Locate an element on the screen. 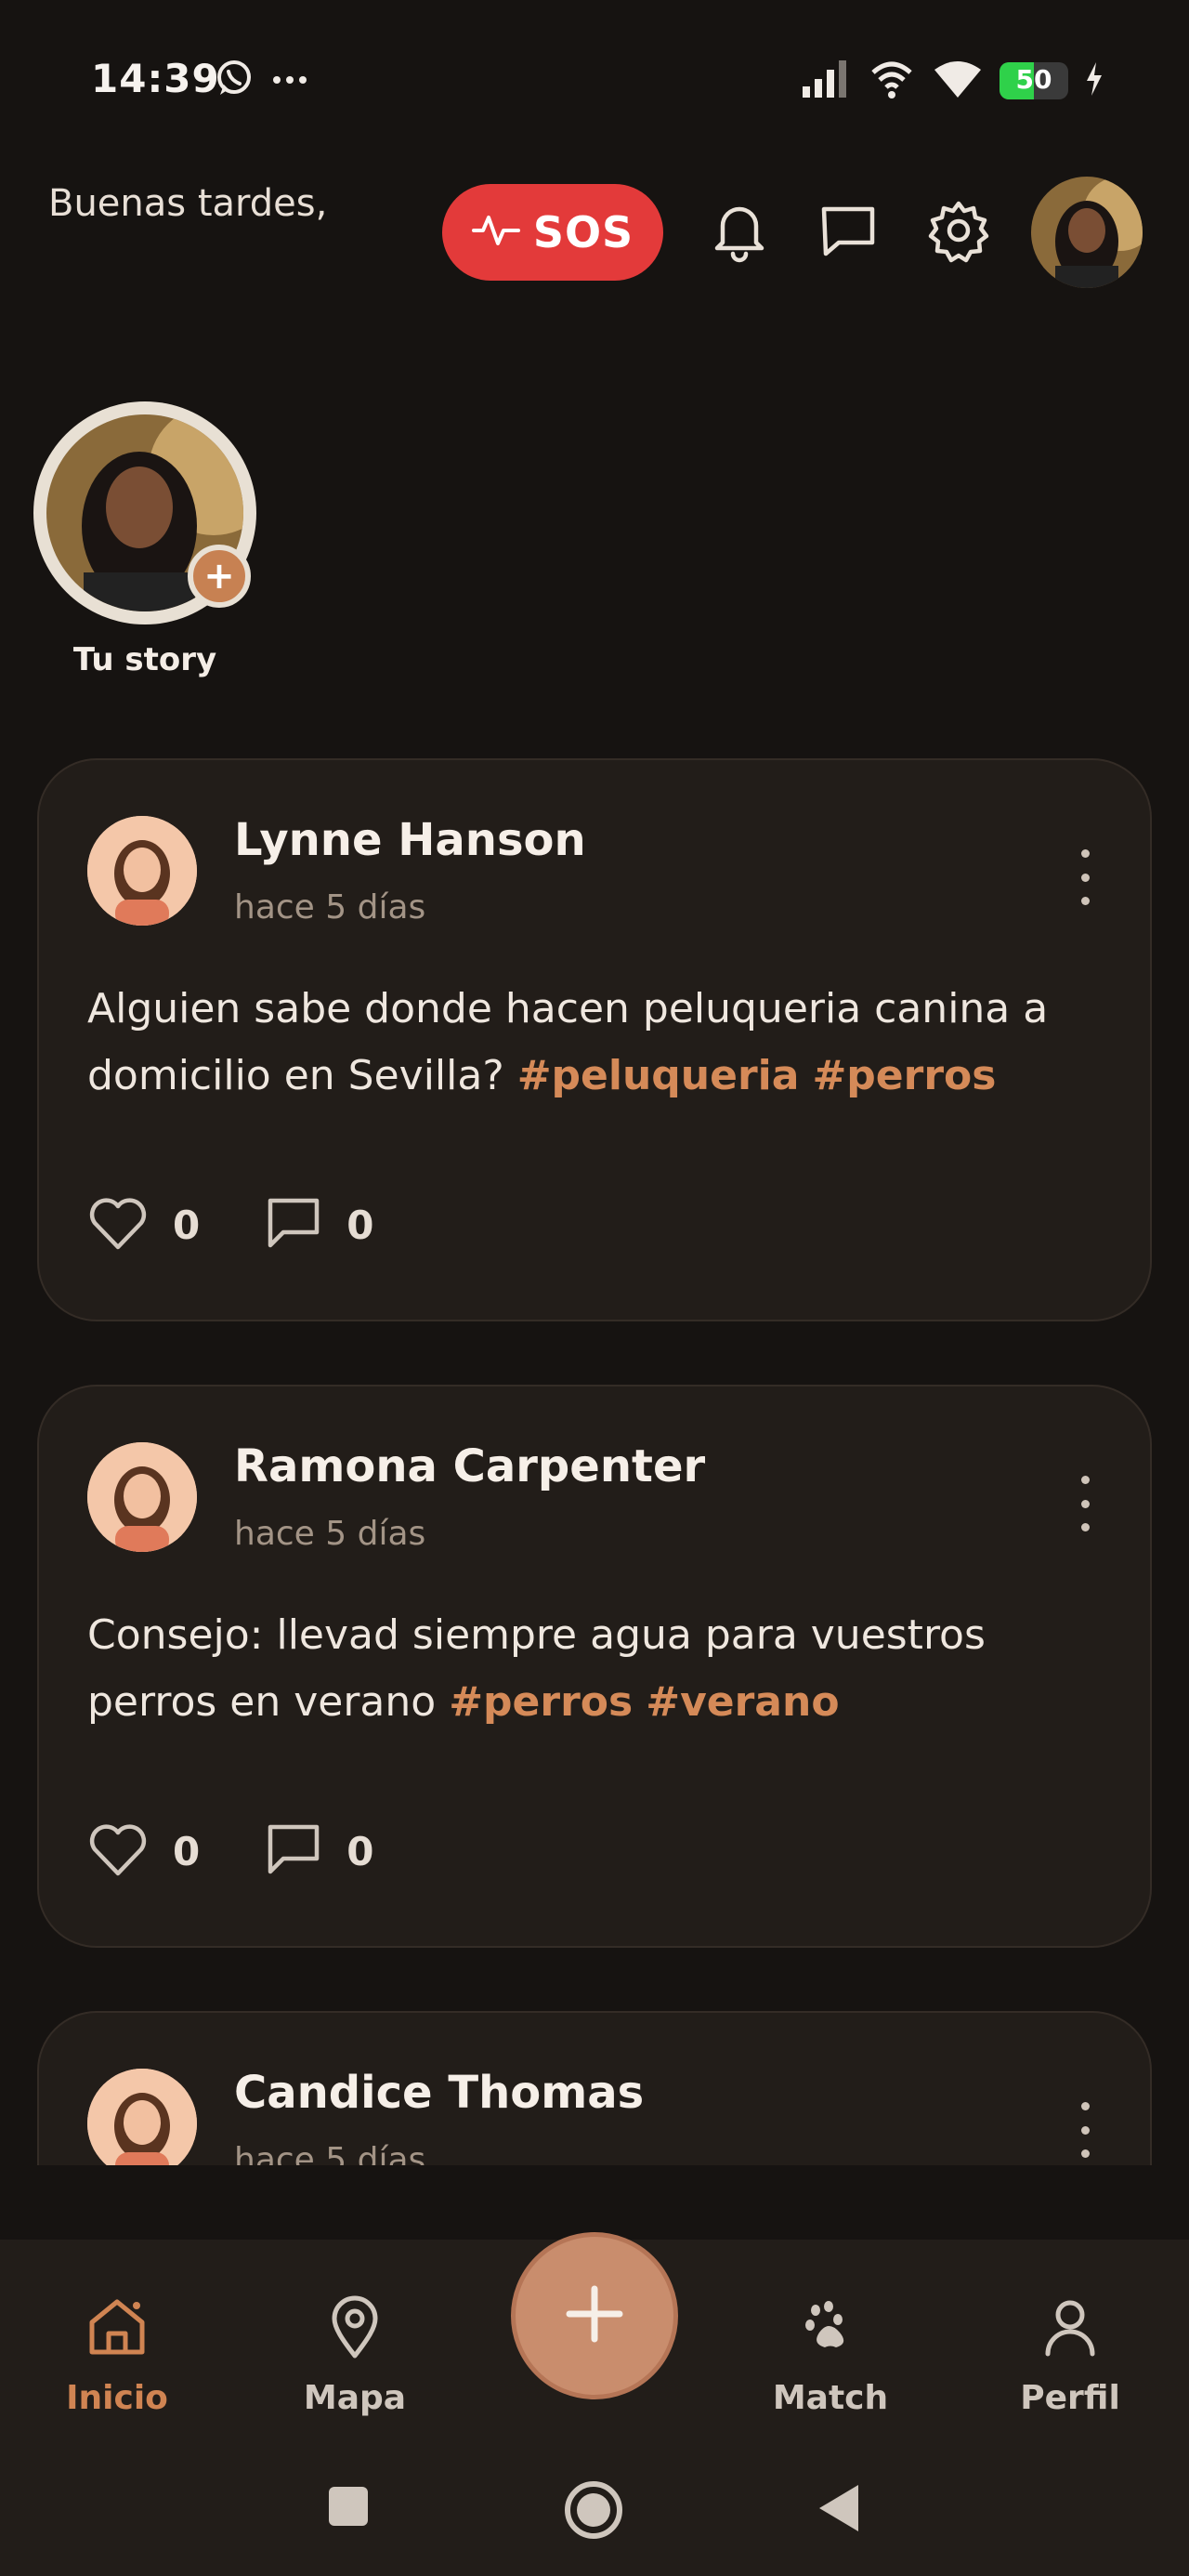 The image size is (1189, 2576). system-navigation-bar is located at coordinates (594, 2514).